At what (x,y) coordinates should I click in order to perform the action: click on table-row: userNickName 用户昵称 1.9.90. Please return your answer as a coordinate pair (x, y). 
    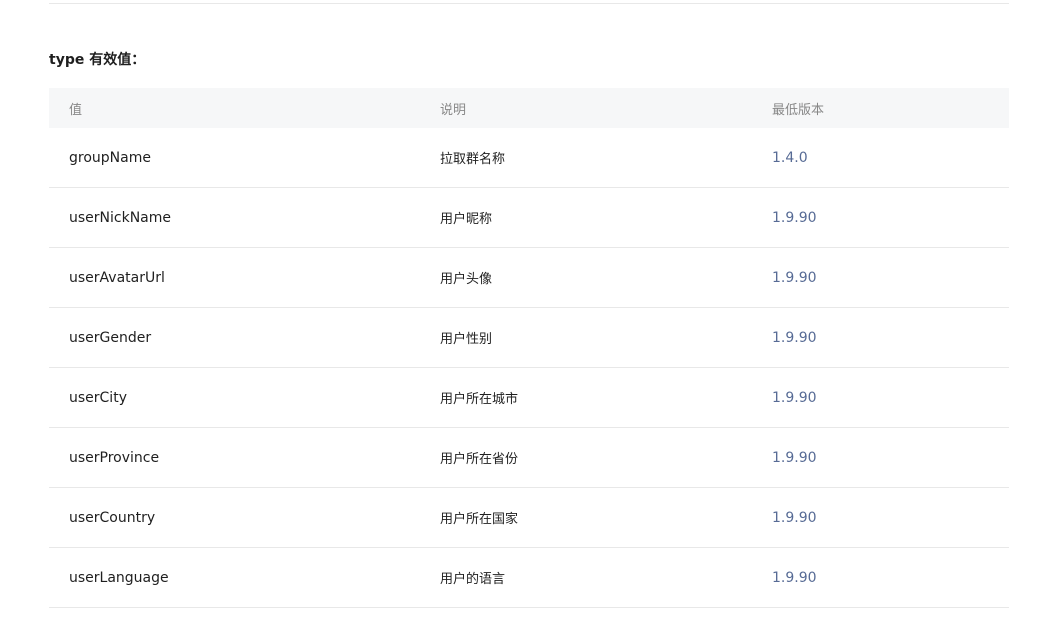
    Looking at the image, I should click on (529, 218).